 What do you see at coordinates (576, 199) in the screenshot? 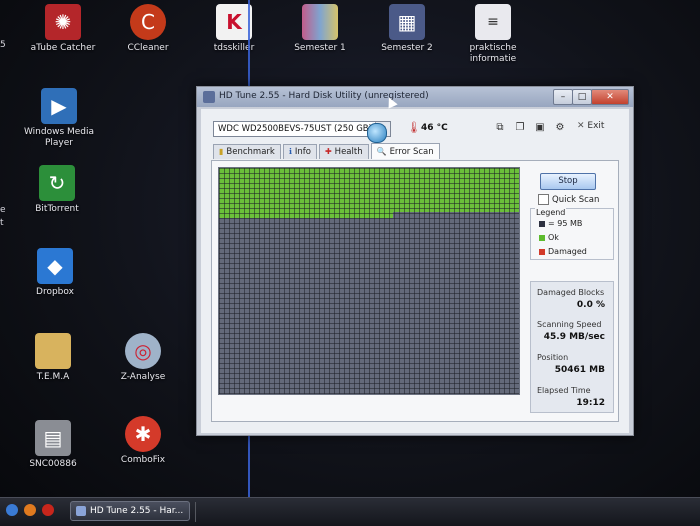
I see `quick-scan-label: Quick Scan` at bounding box center [576, 199].